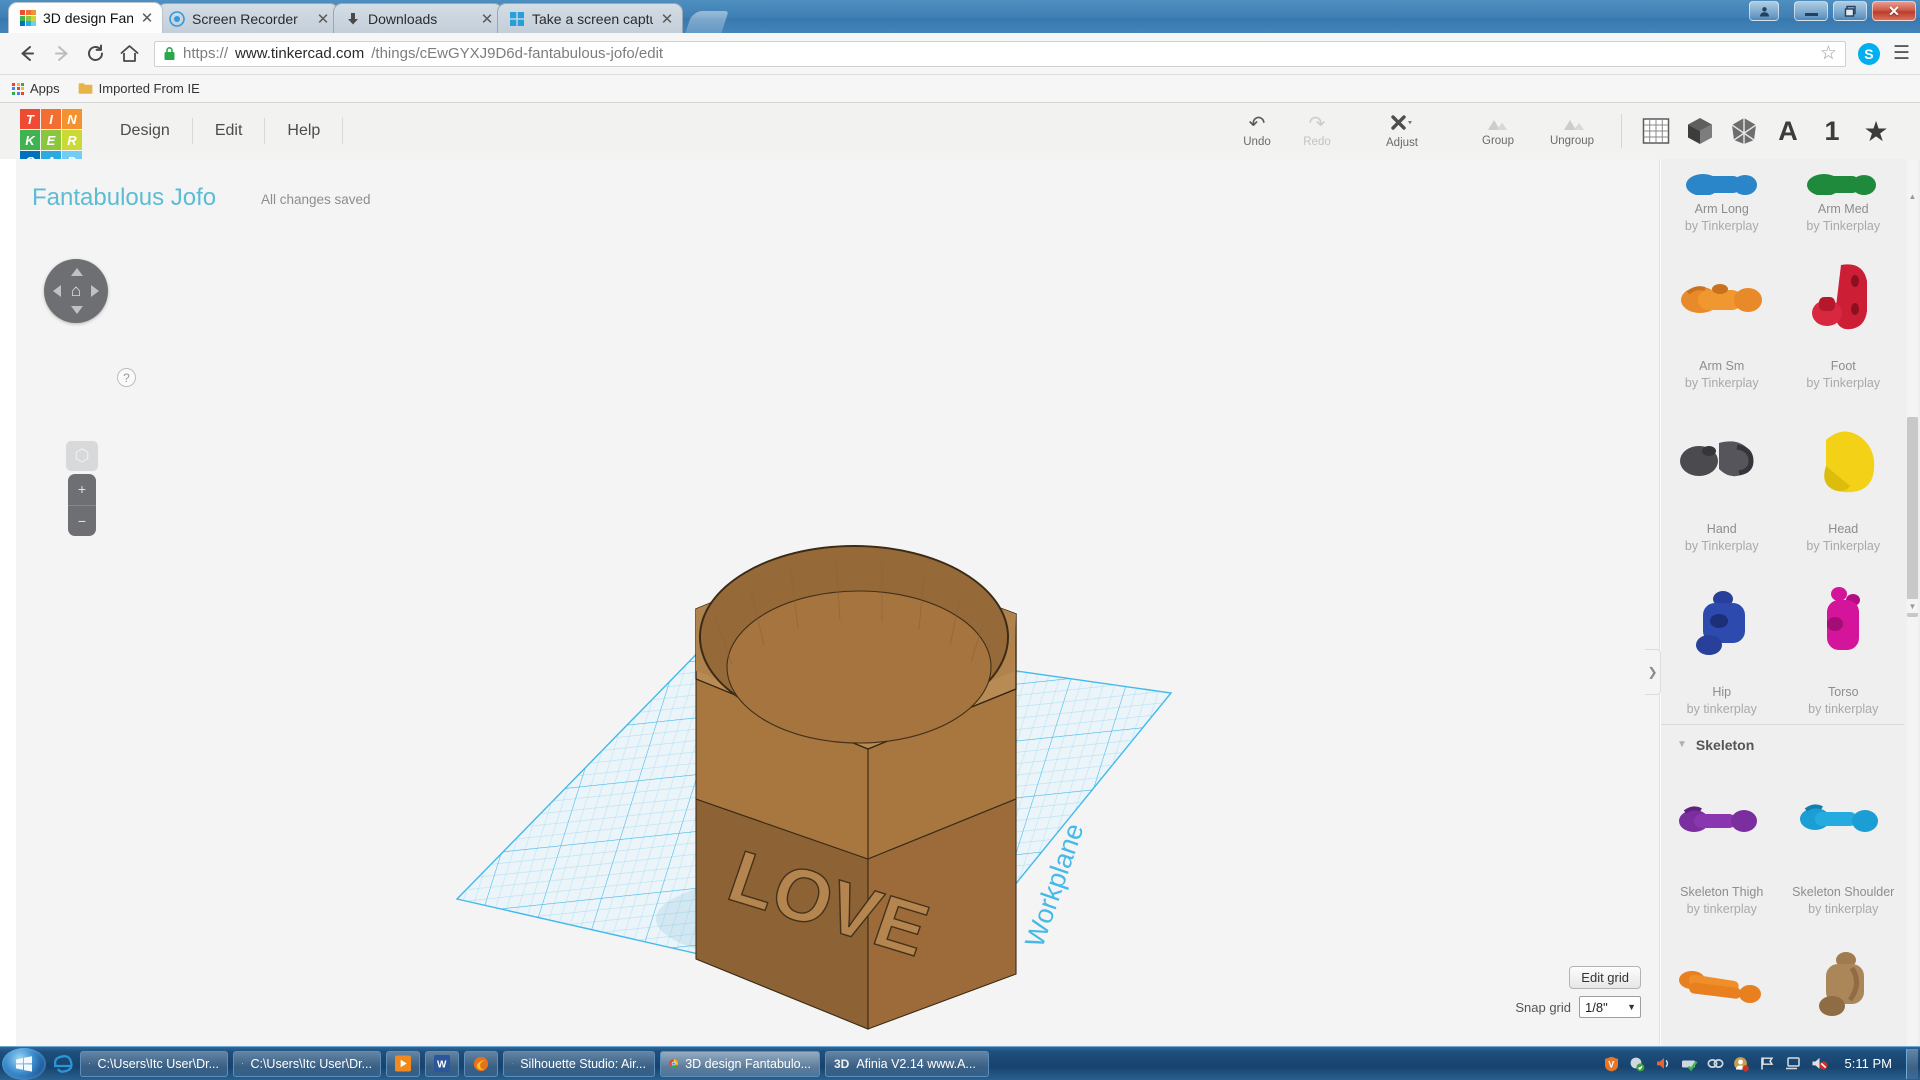  What do you see at coordinates (1543, 1007) in the screenshot?
I see `snap-grid-label: Snap grid` at bounding box center [1543, 1007].